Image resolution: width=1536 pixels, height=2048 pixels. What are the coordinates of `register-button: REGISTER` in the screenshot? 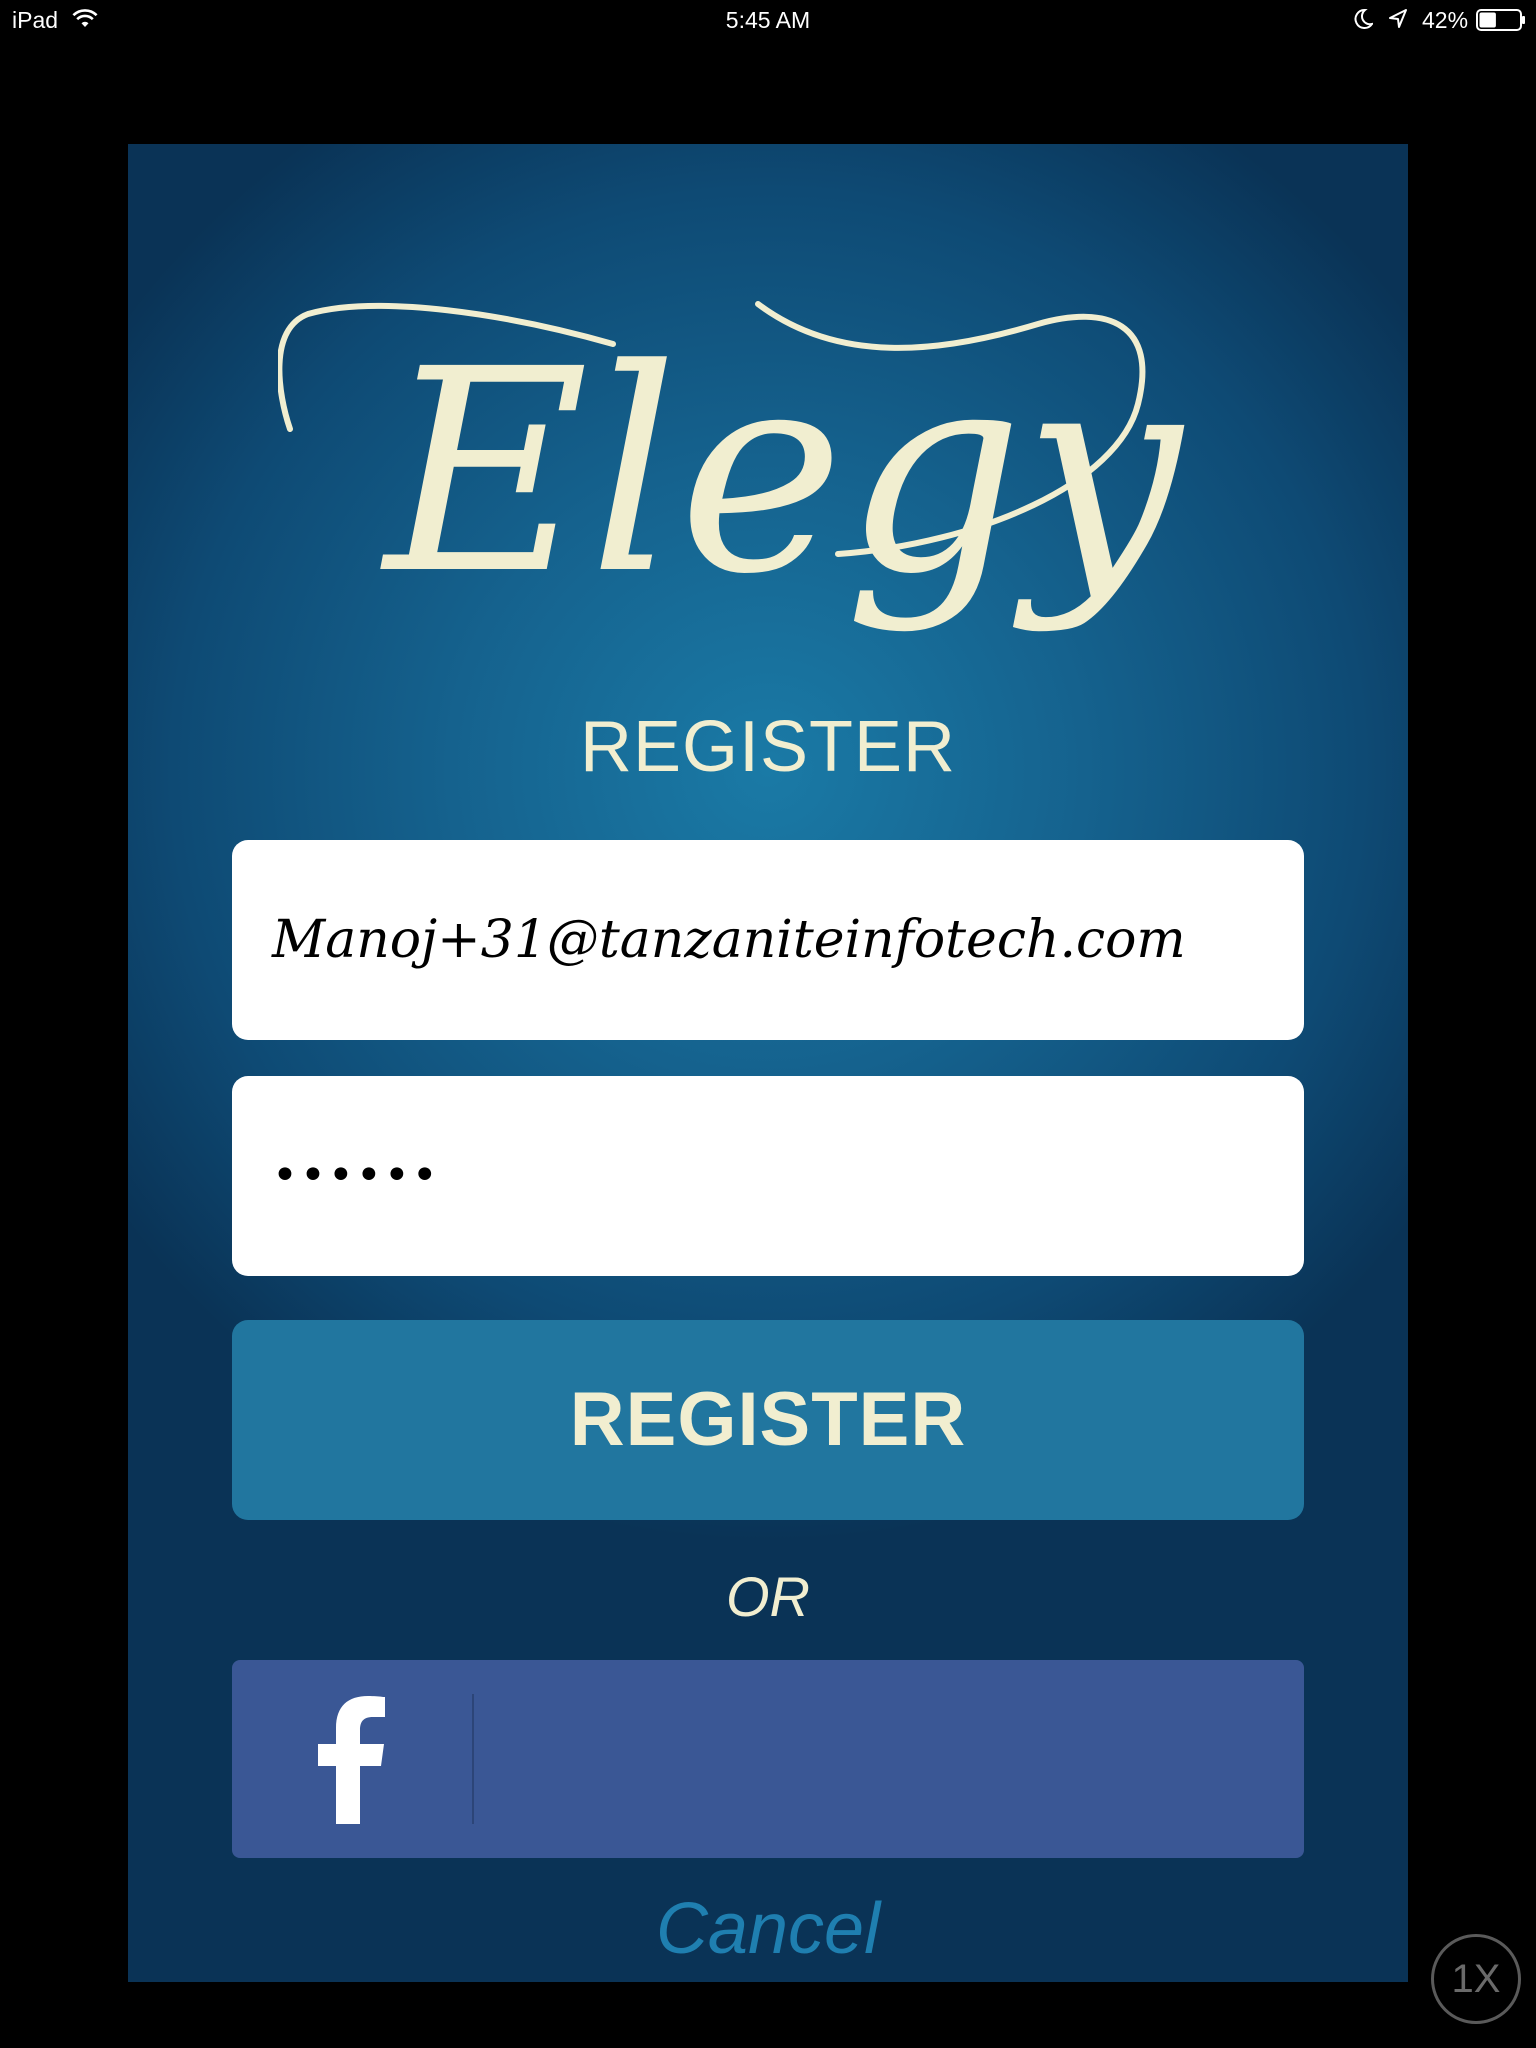 It's located at (768, 1420).